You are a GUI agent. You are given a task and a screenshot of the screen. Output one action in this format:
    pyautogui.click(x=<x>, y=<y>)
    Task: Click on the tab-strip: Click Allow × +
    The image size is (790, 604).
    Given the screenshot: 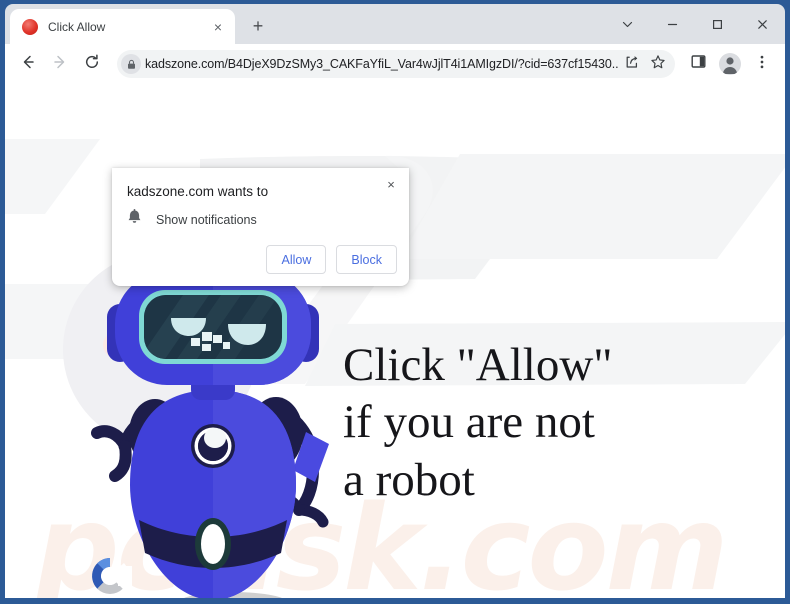 What is the action you would take?
    pyautogui.click(x=395, y=24)
    